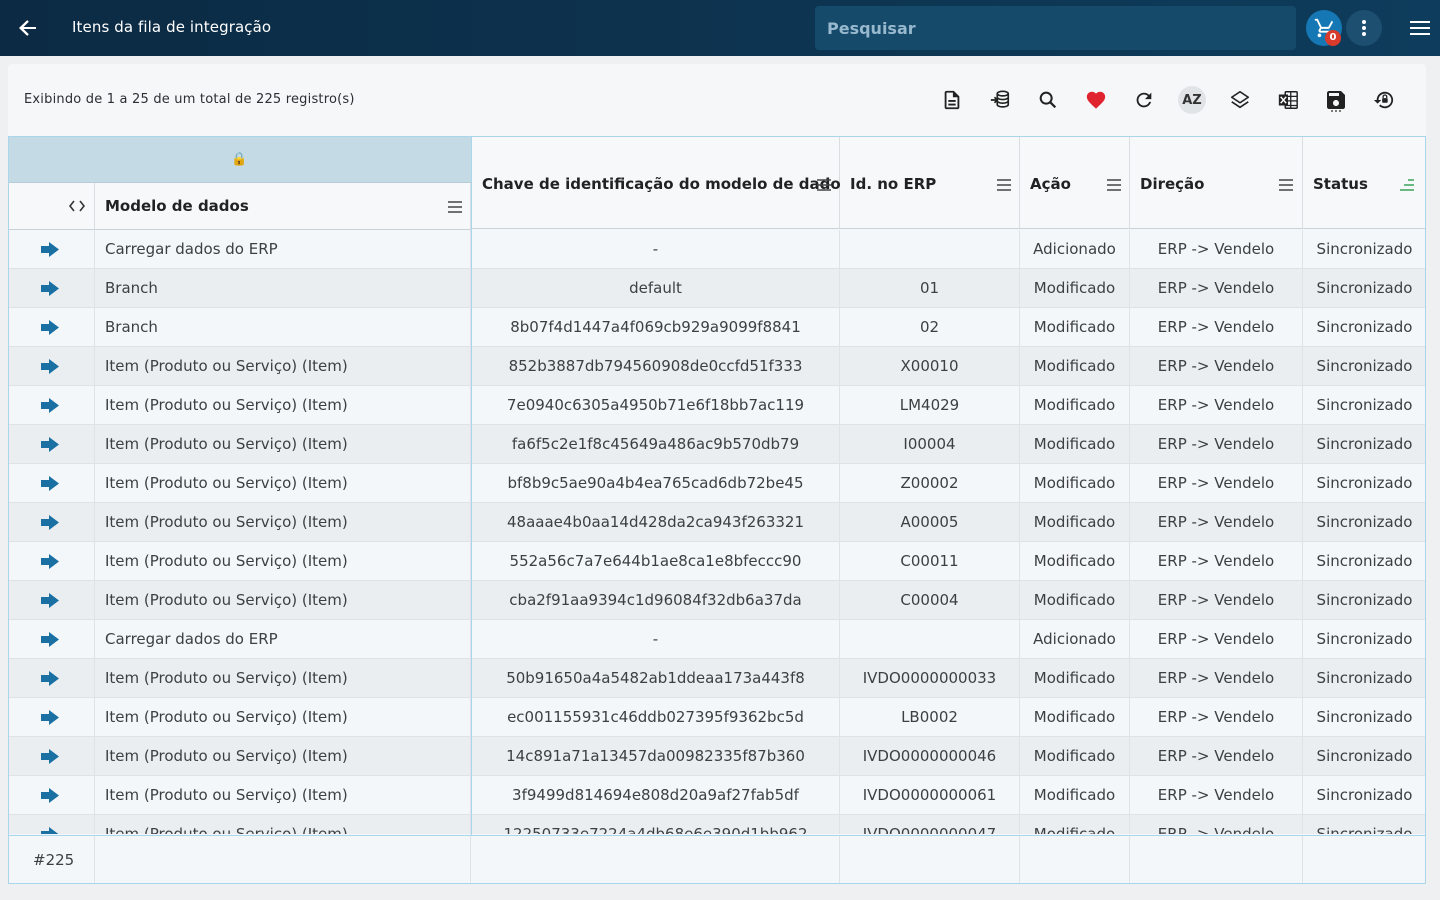 The width and height of the screenshot is (1440, 900). I want to click on back-arrow-icon, so click(28, 28).